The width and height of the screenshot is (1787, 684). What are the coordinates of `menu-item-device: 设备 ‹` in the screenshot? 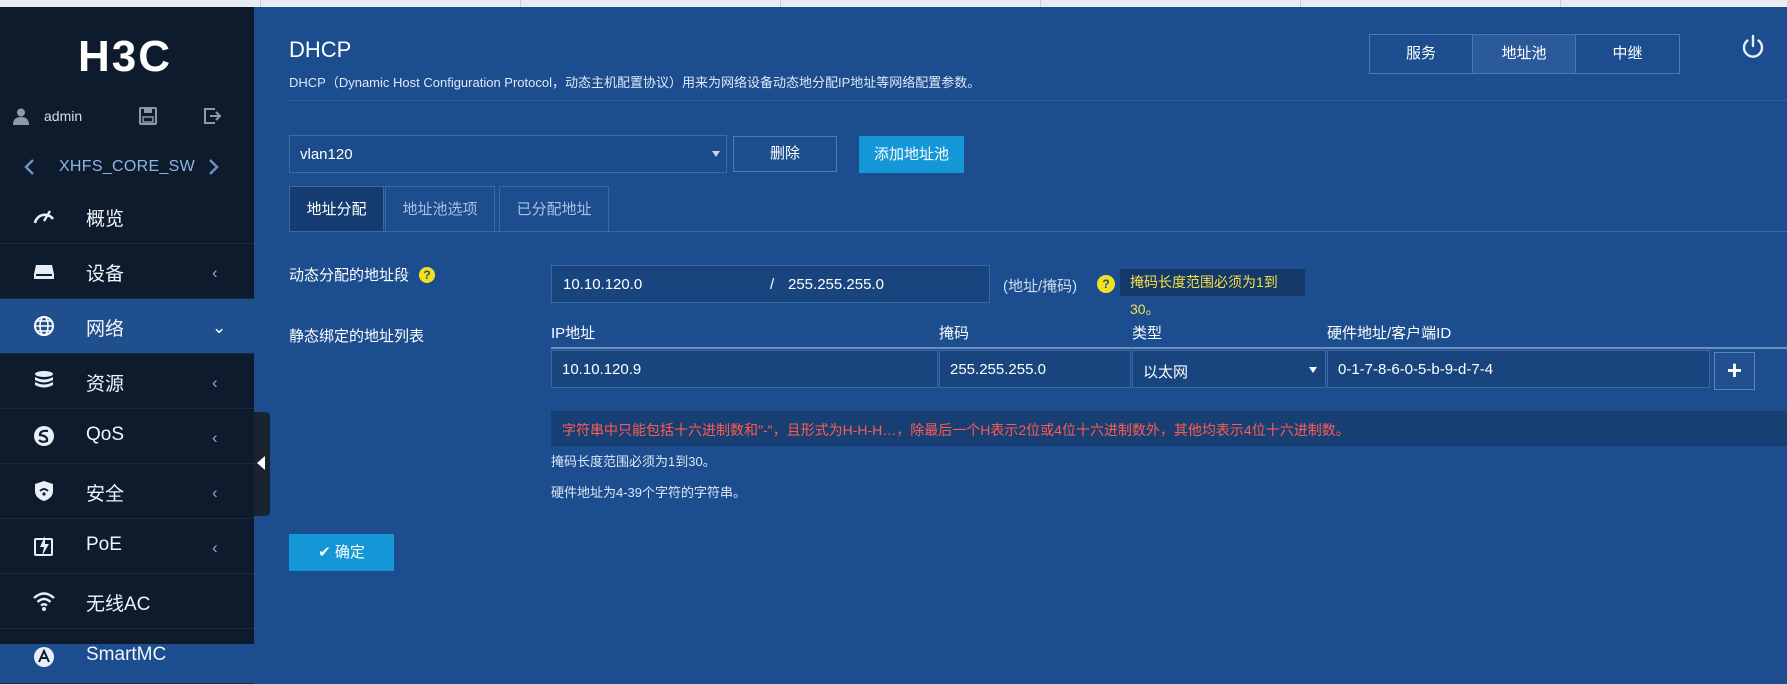 It's located at (127, 271).